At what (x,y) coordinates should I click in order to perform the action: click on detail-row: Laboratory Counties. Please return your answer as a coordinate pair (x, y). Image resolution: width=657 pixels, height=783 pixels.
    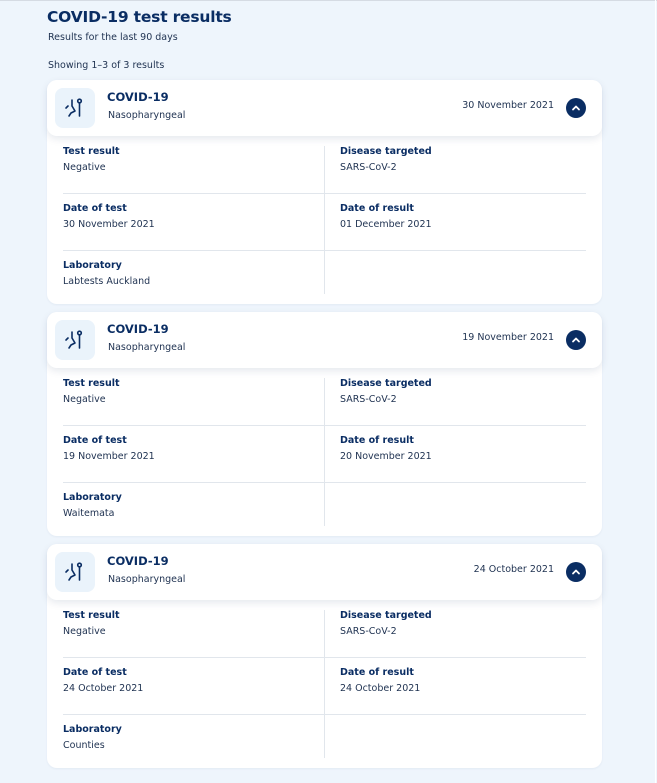
    Looking at the image, I should click on (324, 742).